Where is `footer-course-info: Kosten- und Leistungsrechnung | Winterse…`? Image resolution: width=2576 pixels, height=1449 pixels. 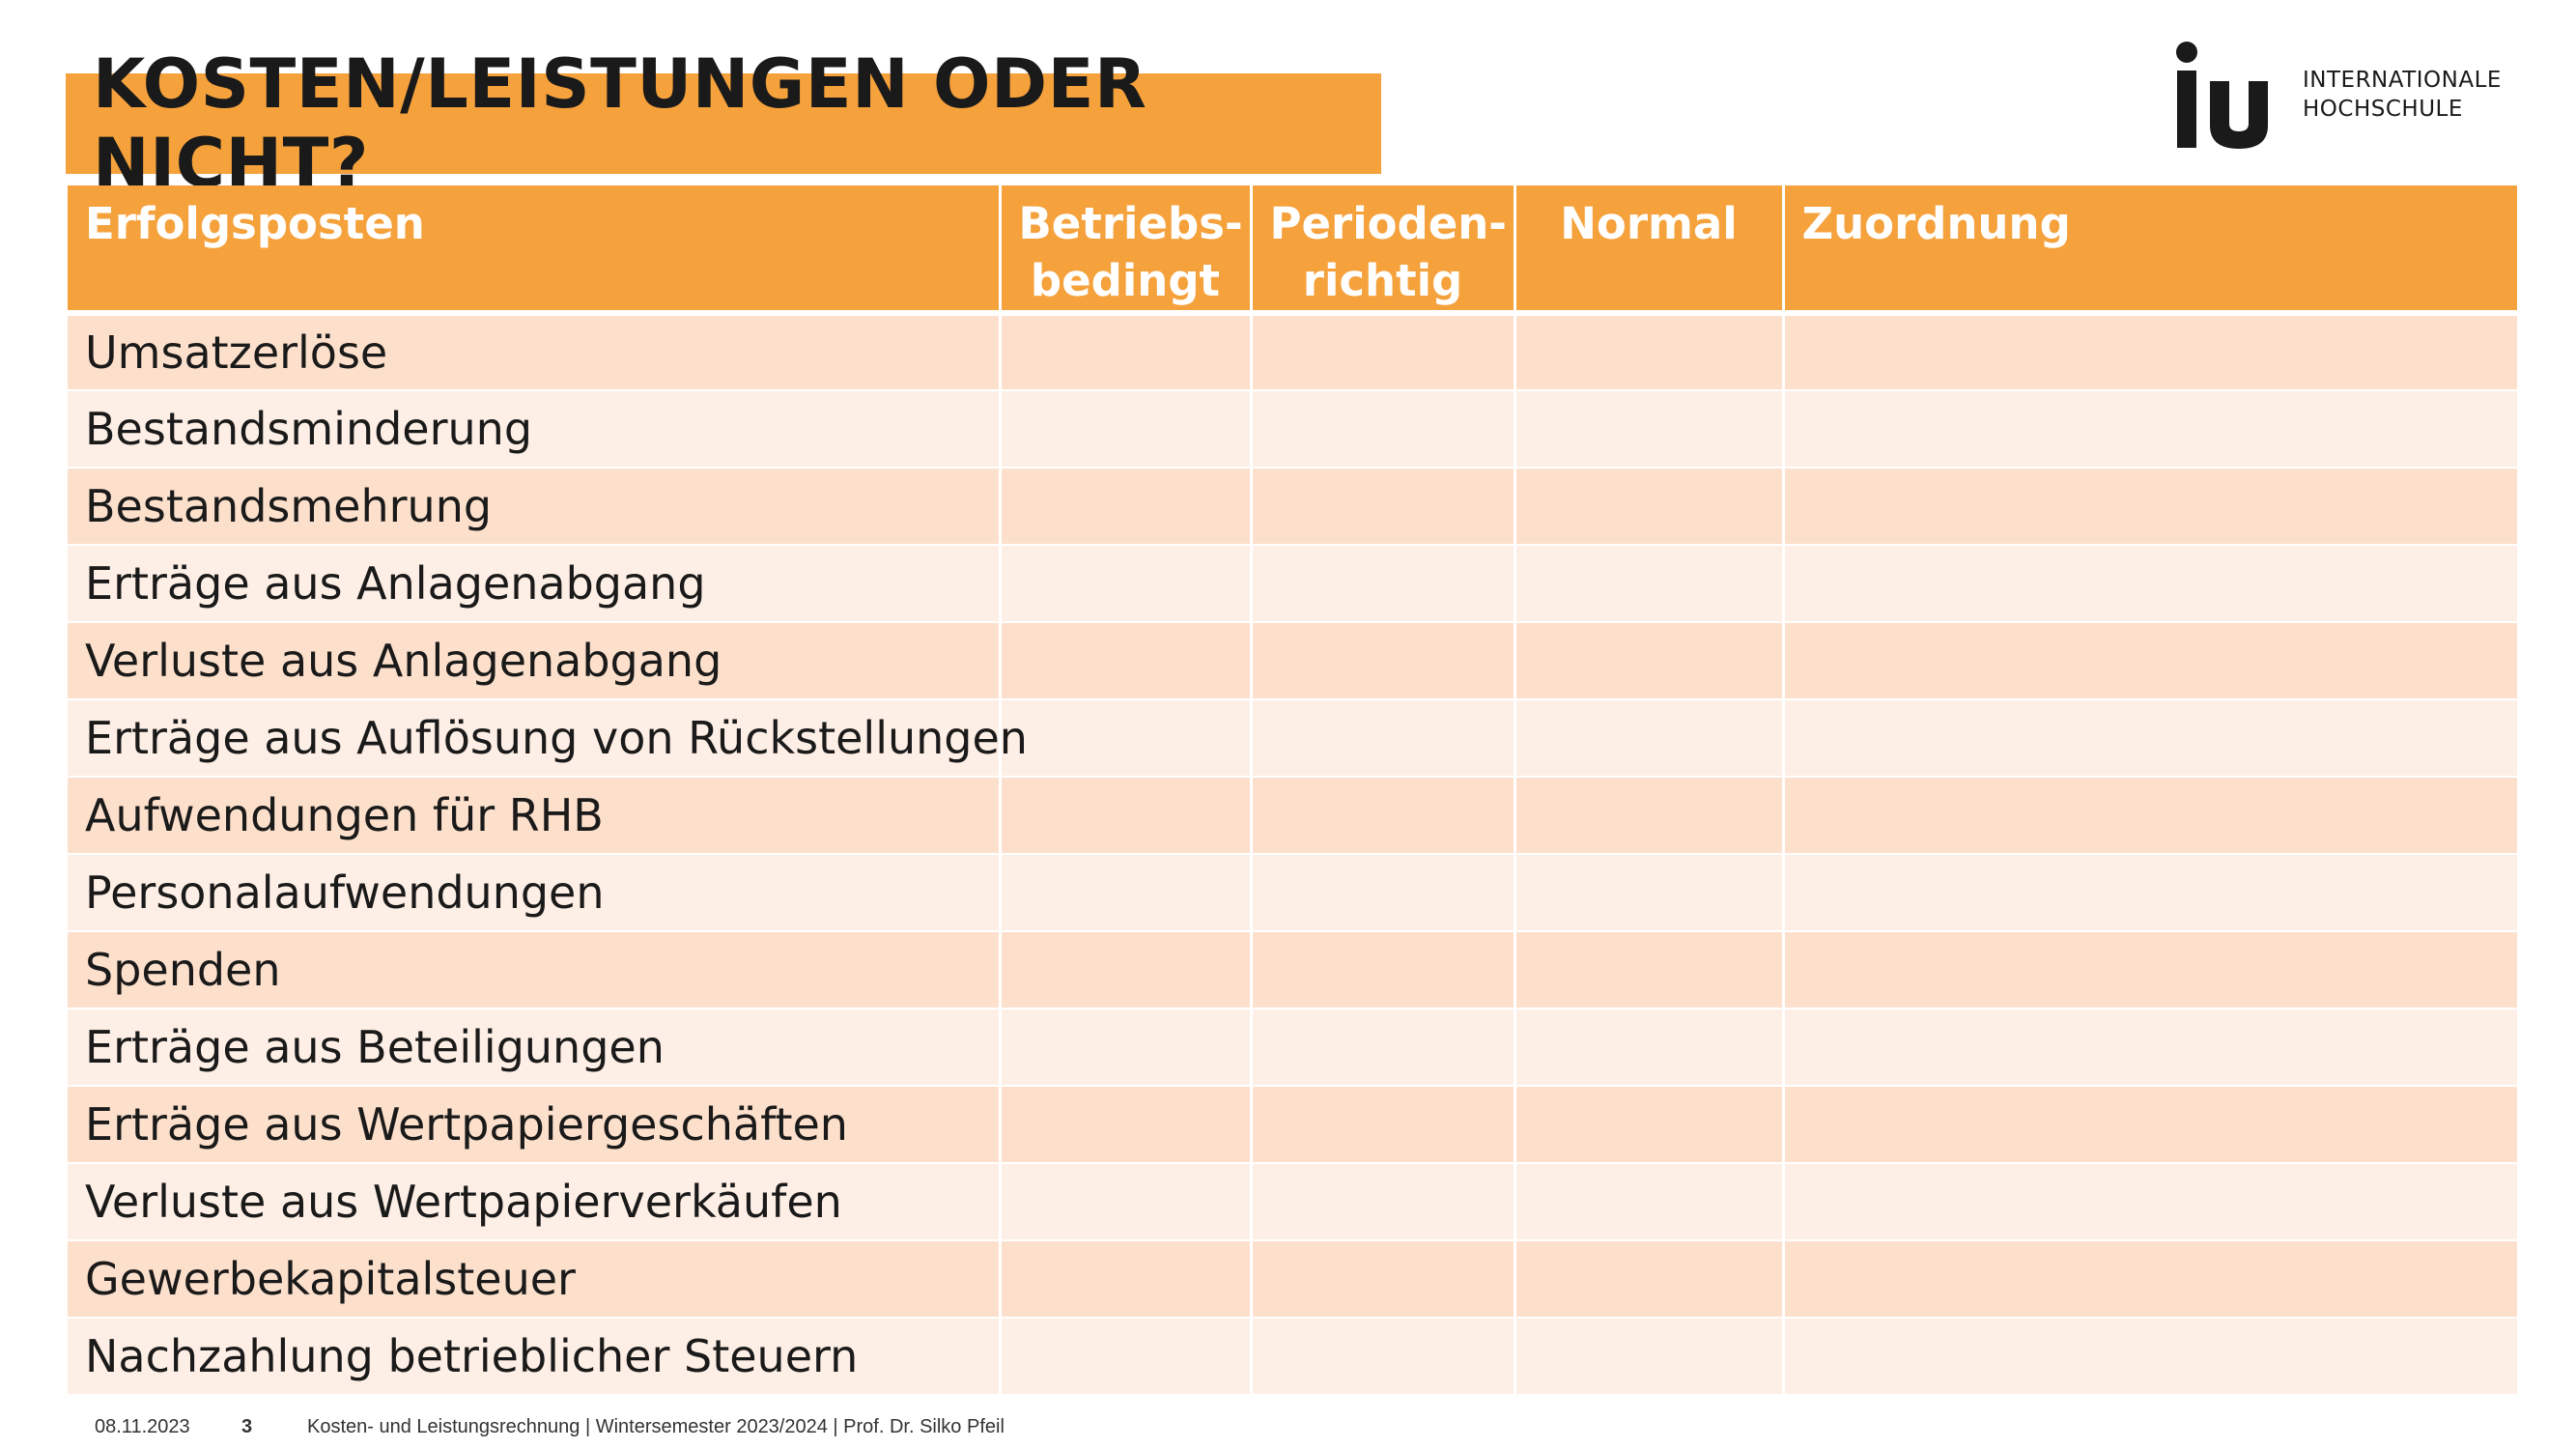
footer-course-info: Kosten- und Leistungsrechnung | Winterse… is located at coordinates (656, 1426).